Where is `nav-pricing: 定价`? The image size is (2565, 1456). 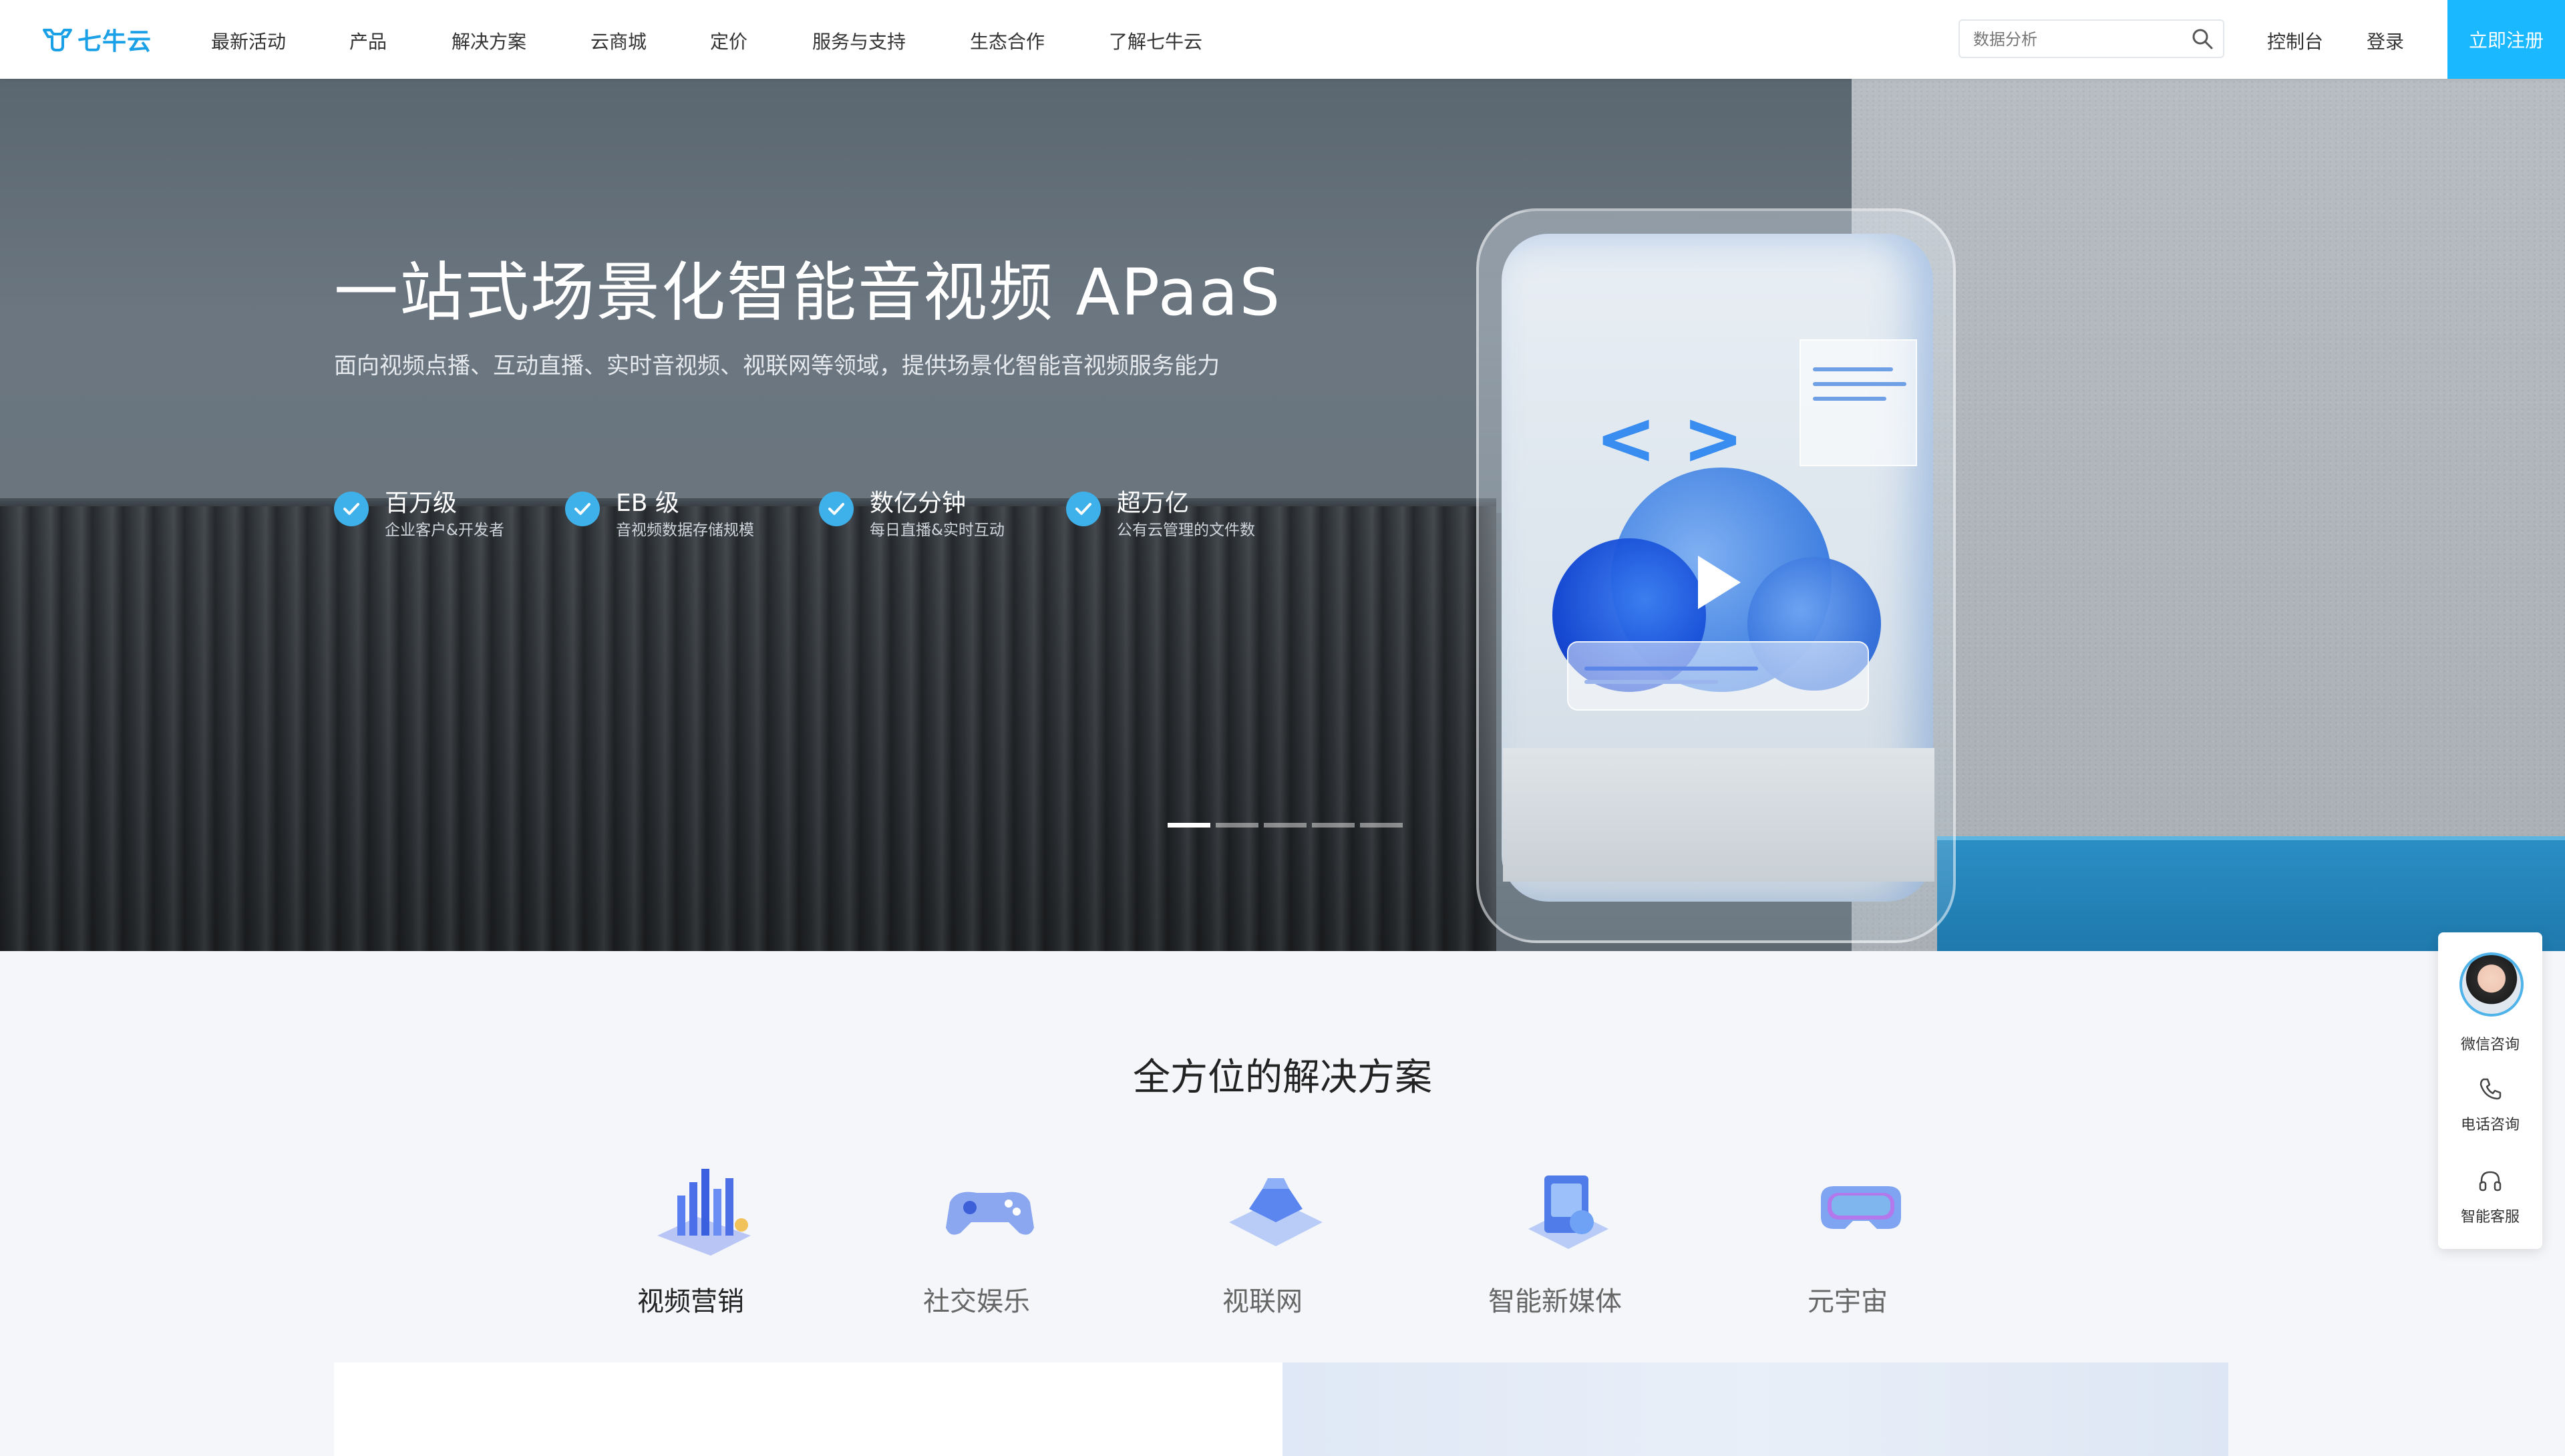 nav-pricing: 定价 is located at coordinates (728, 40).